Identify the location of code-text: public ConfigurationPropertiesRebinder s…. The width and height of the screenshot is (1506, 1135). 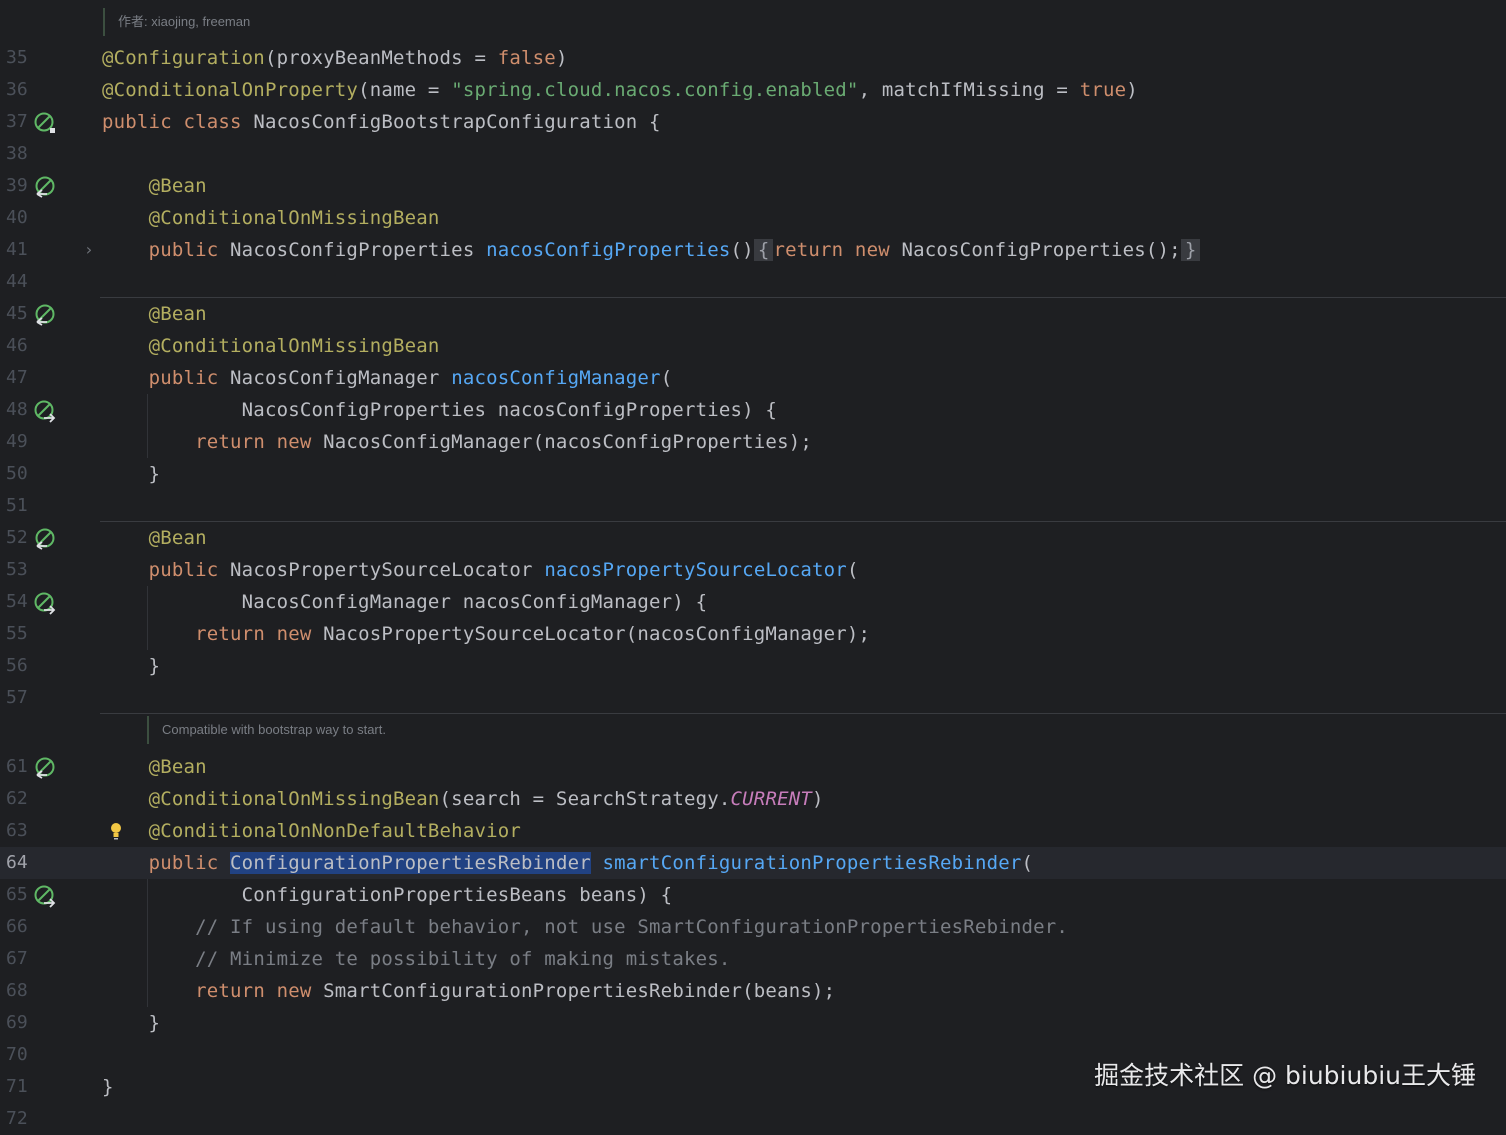
(567, 863).